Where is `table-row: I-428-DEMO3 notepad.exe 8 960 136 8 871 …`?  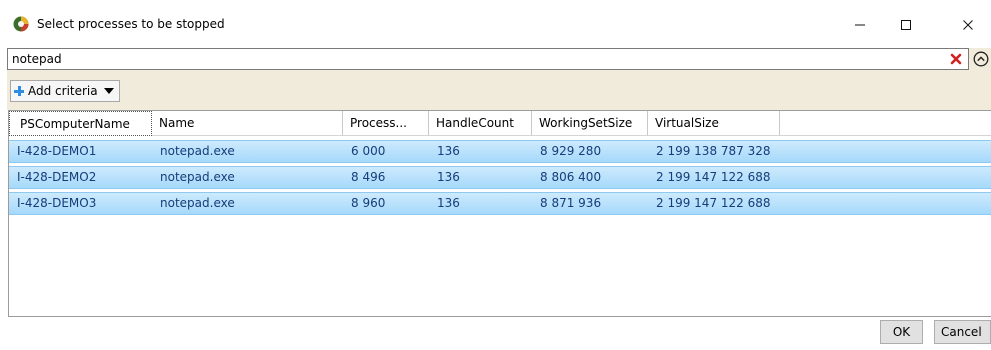 table-row: I-428-DEMO3 notepad.exe 8 960 136 8 871 … is located at coordinates (500, 203).